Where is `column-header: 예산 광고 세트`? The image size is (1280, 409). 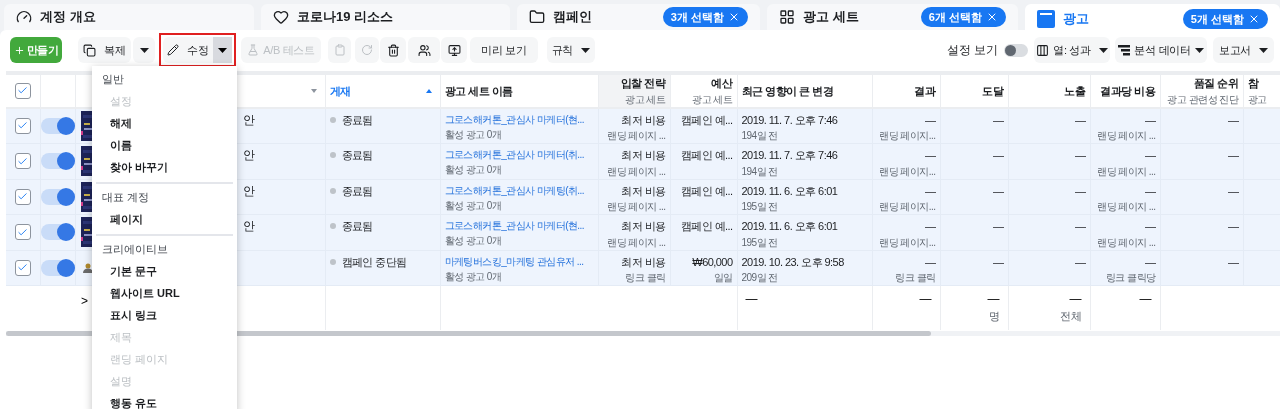
column-header: 예산 광고 세트 is located at coordinates (703, 90).